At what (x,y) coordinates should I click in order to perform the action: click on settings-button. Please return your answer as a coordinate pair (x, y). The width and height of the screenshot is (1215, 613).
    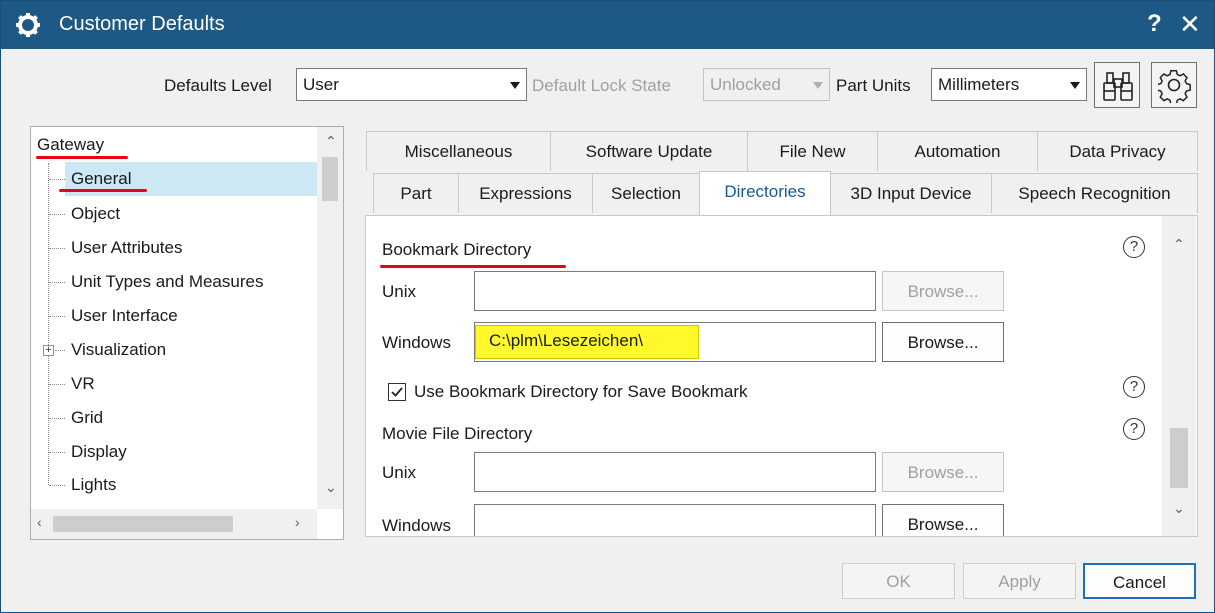
    Looking at the image, I should click on (1174, 85).